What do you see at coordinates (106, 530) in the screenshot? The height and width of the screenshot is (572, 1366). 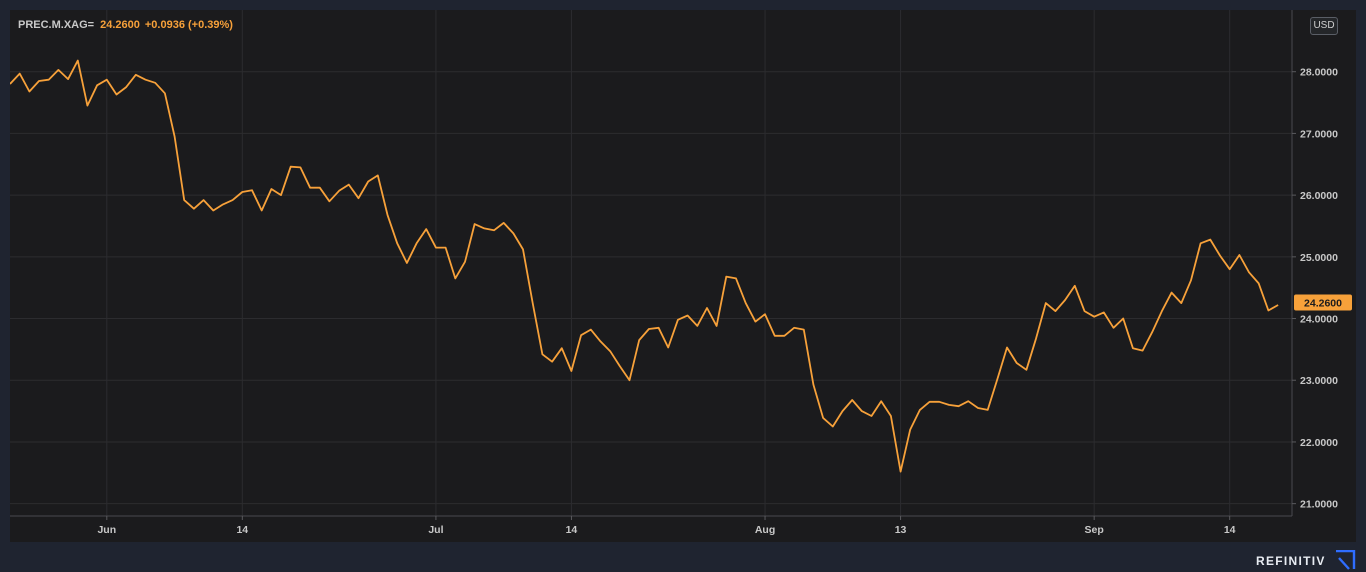 I see `x-tick-label: Jun` at bounding box center [106, 530].